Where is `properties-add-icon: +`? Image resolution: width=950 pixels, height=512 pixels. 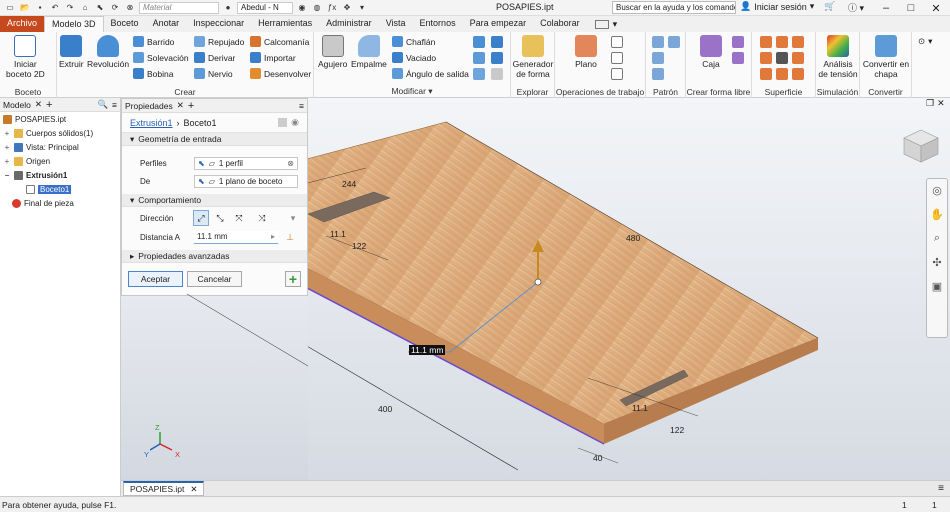 properties-add-icon: + is located at coordinates (191, 106).